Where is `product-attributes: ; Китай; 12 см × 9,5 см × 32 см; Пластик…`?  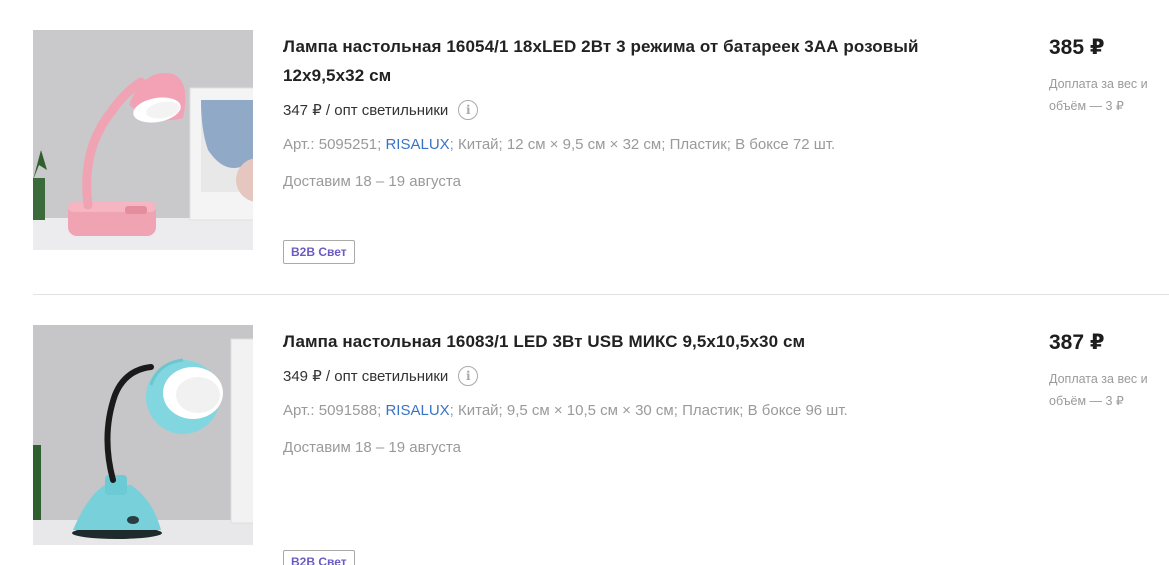
product-attributes: ; Китай; 12 см × 9,5 см × 32 см; Пластик… is located at coordinates (642, 144).